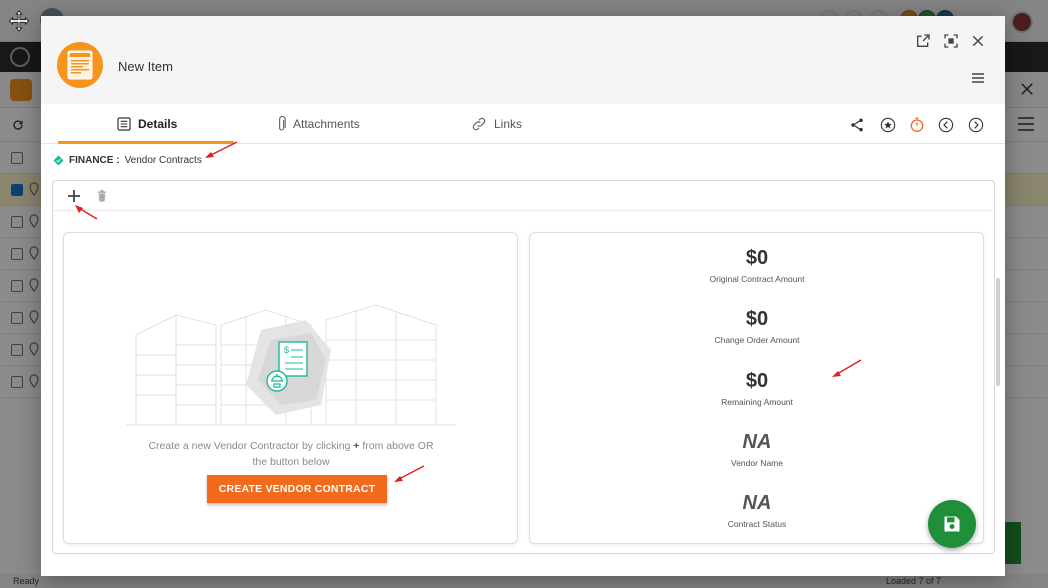 This screenshot has width=1048, height=588. I want to click on finance-tag-icon, so click(58, 160).